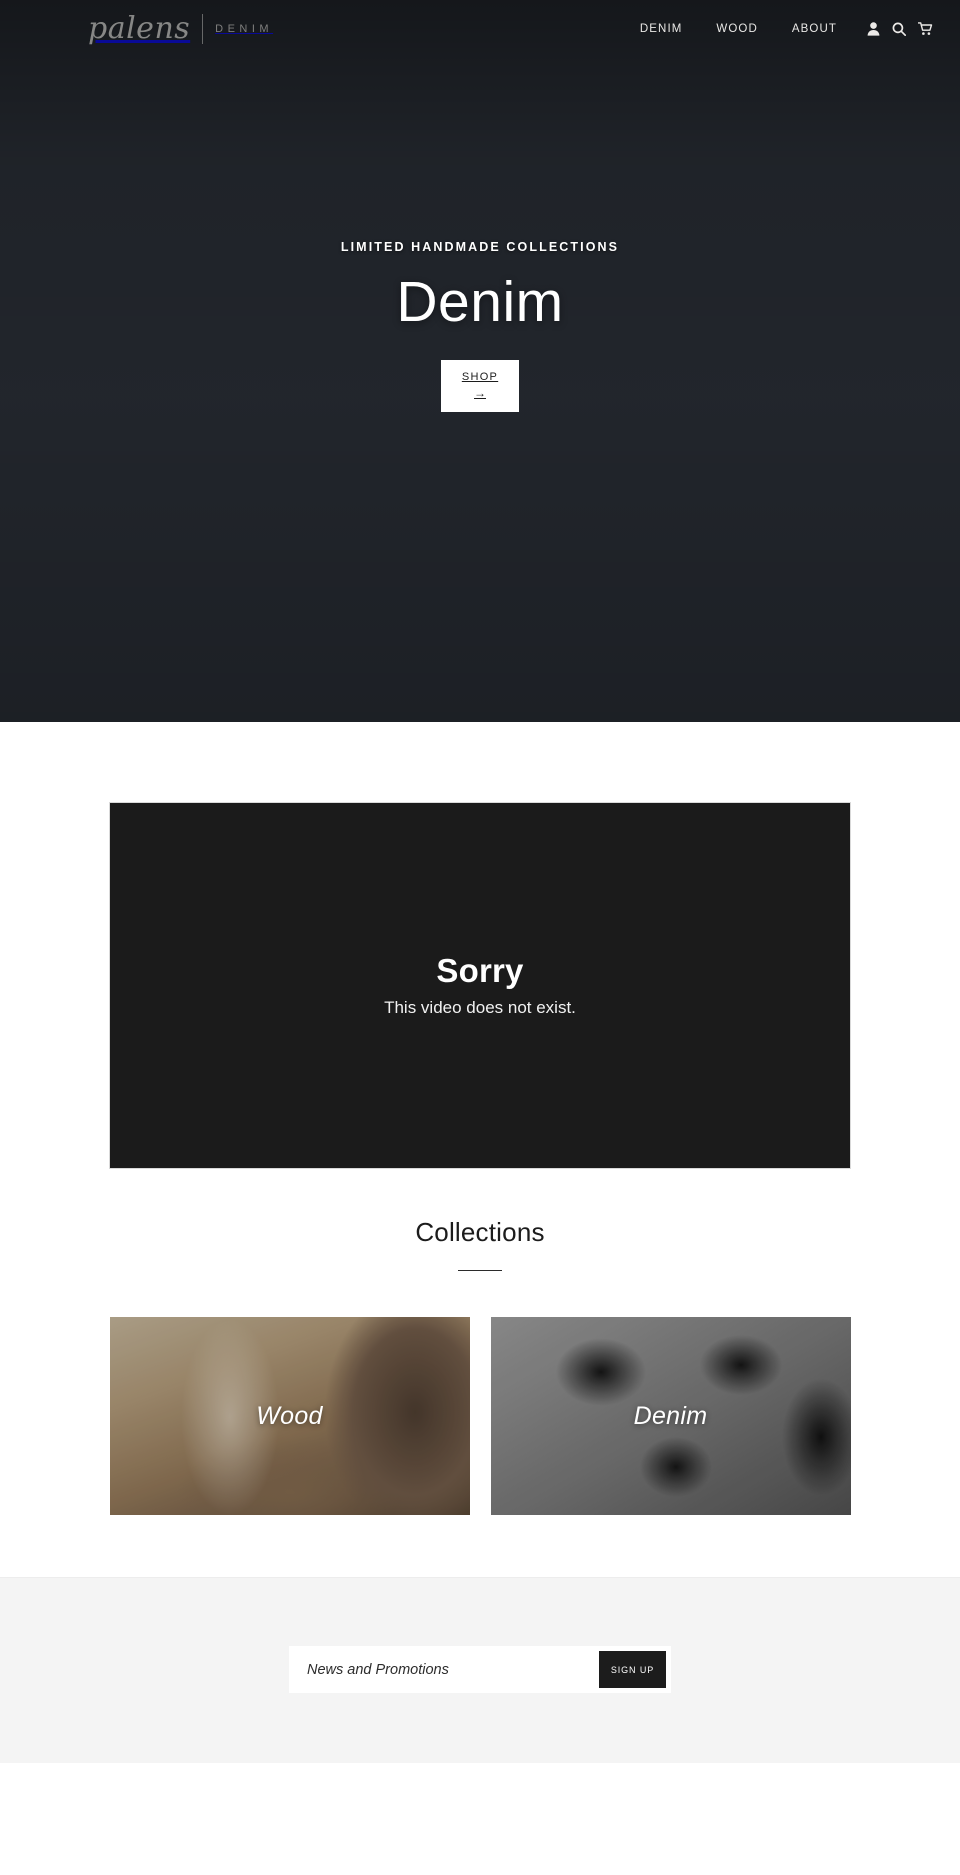  What do you see at coordinates (480, 1447) in the screenshot?
I see `collection-card-row: Wood Denim` at bounding box center [480, 1447].